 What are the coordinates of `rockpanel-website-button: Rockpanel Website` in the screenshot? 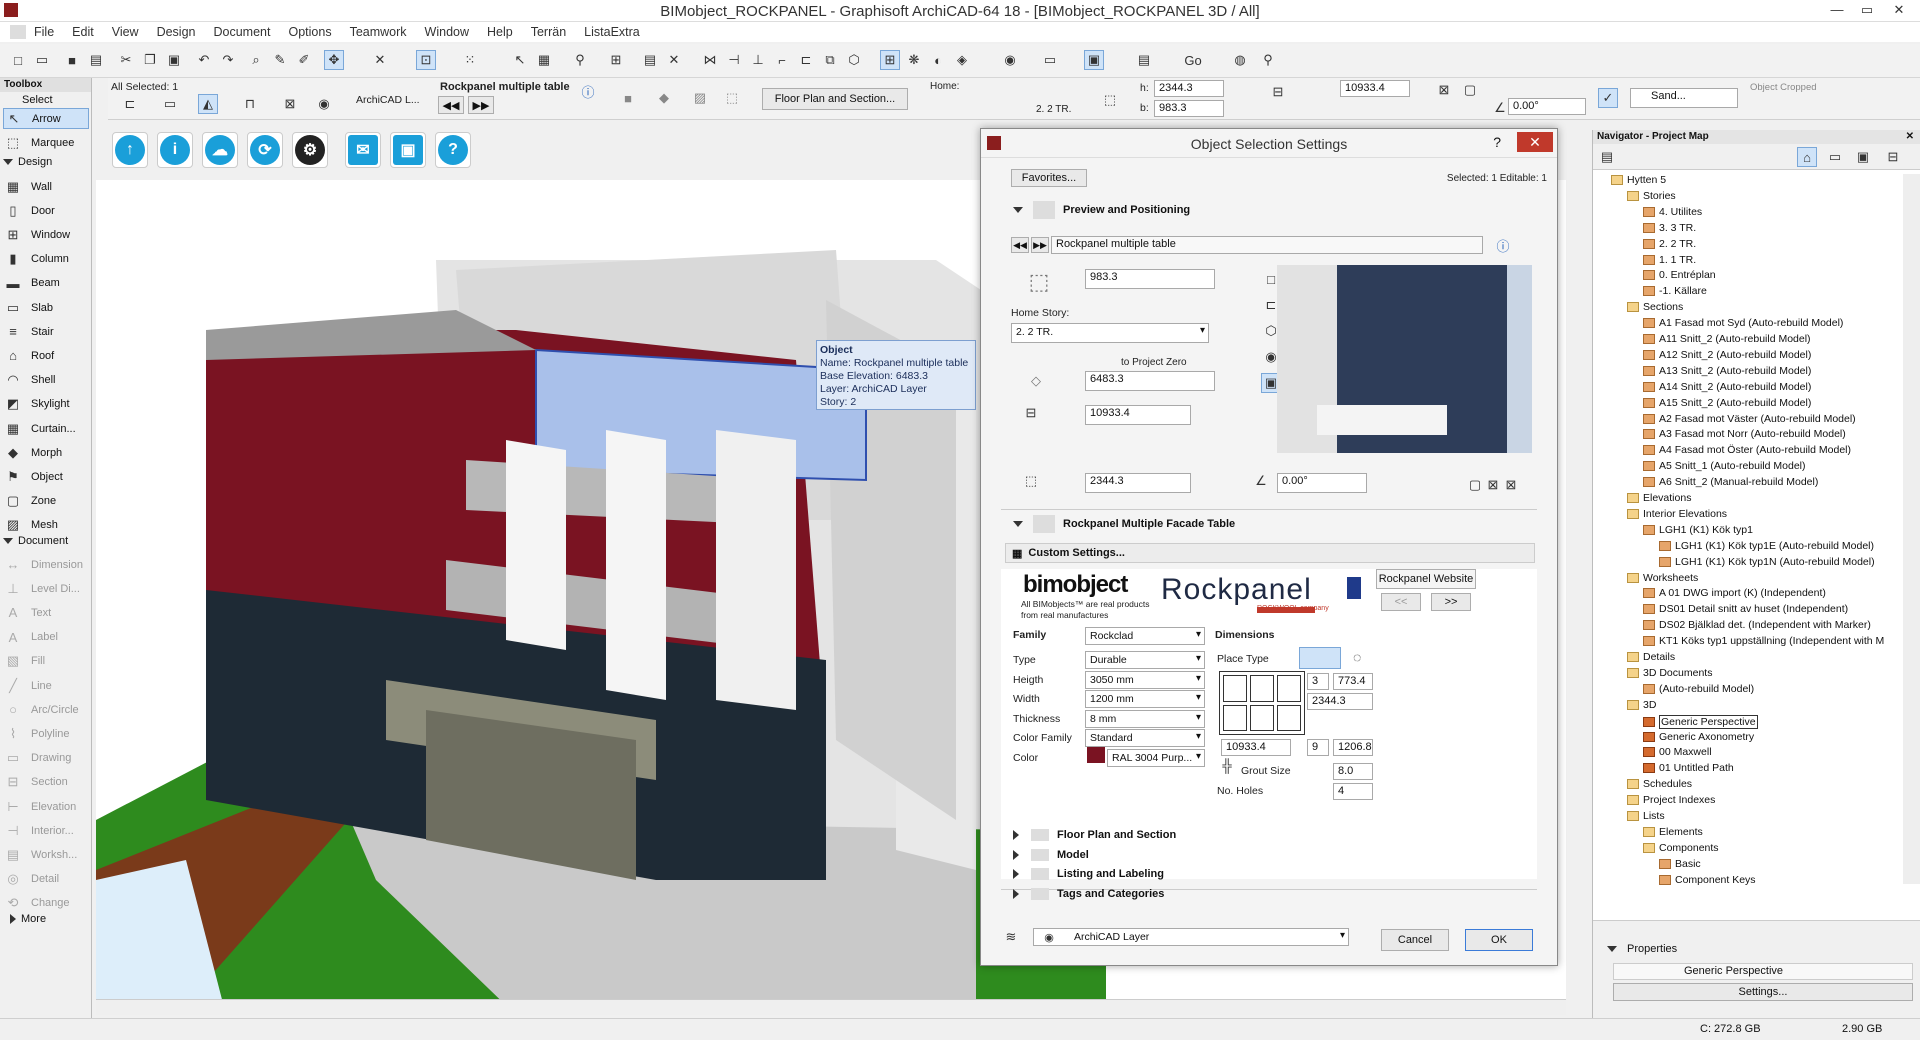 It's located at (1426, 579).